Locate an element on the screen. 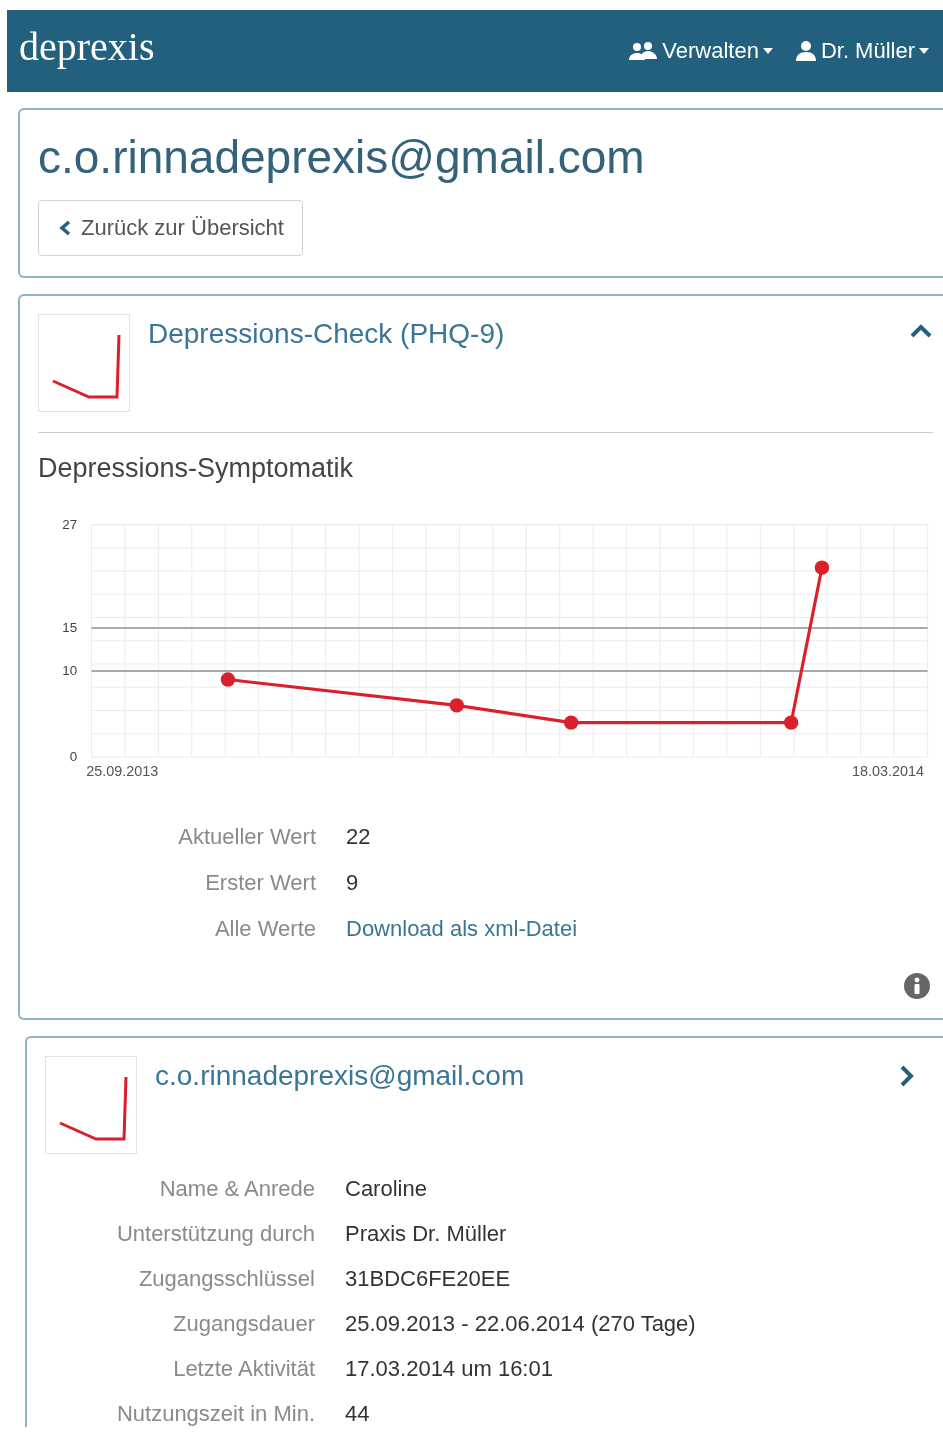 This screenshot has width=943, height=1441. detail-label: Aktueller Wert is located at coordinates (246, 836).